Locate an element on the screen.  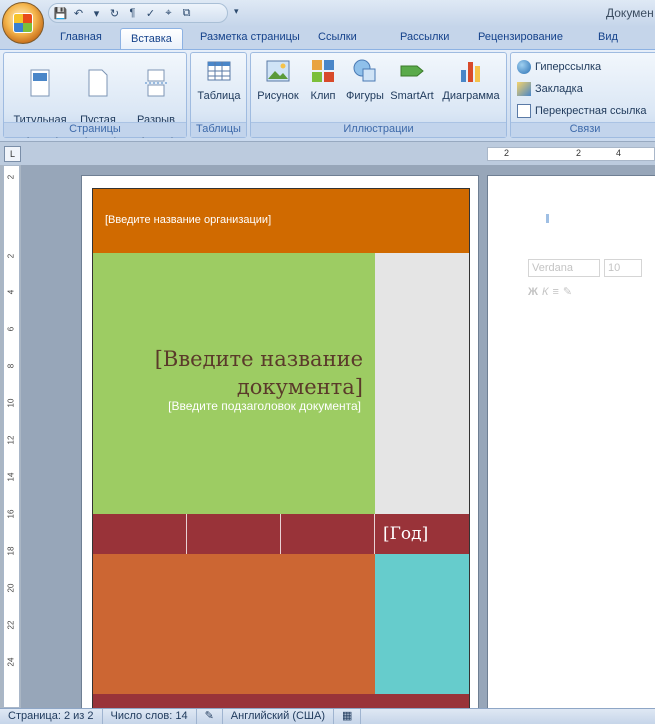
format-icon: ⌖ is located at coordinates (168, 13).